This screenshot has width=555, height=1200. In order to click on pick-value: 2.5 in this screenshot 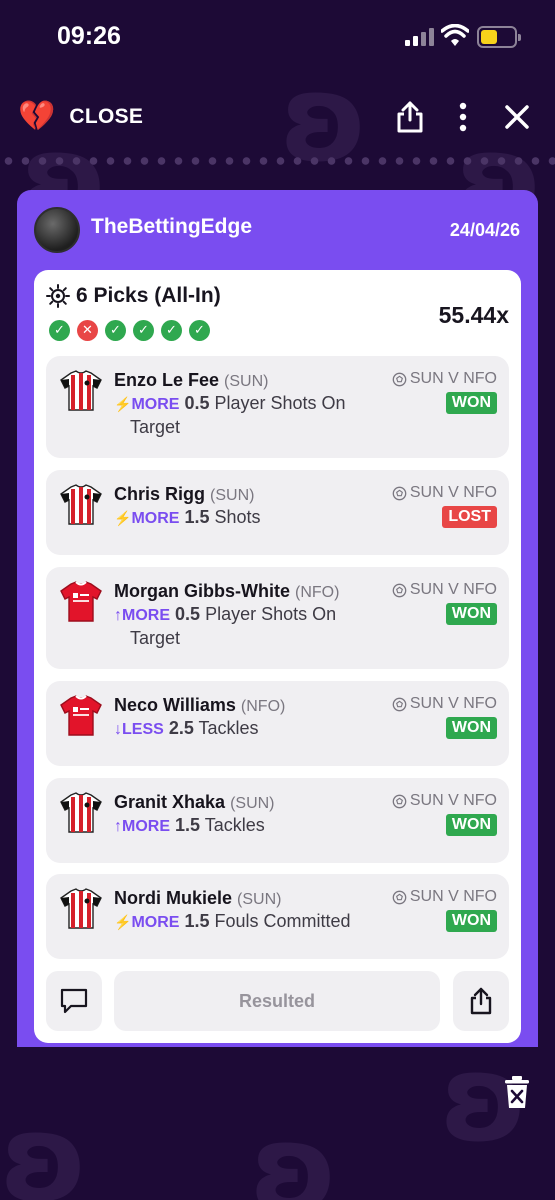, I will do `click(181, 728)`.